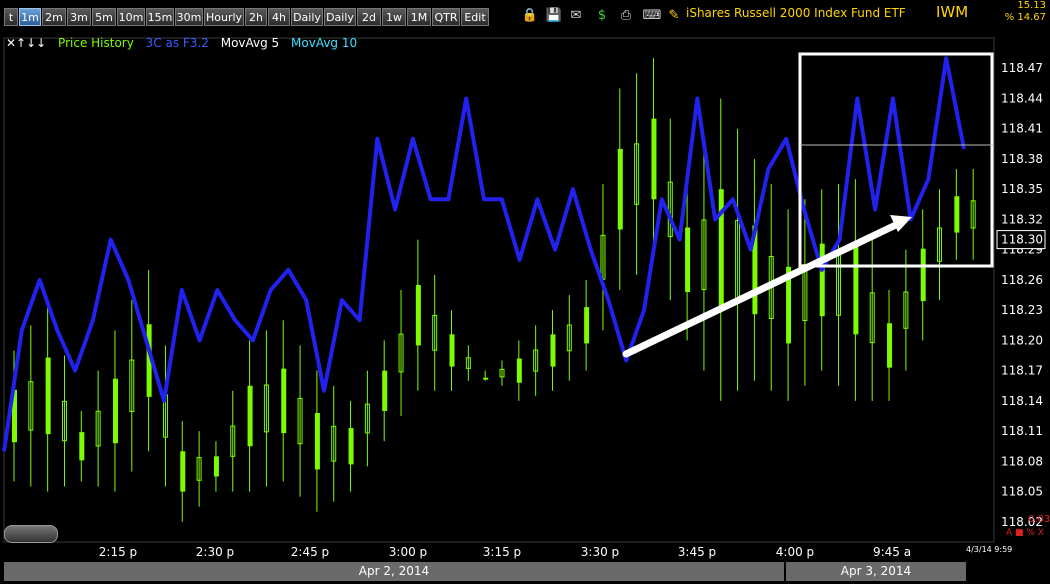 This screenshot has height=584, width=1050. Describe the element at coordinates (131, 17) in the screenshot. I see `timeframe-button-10m: 10m` at that location.